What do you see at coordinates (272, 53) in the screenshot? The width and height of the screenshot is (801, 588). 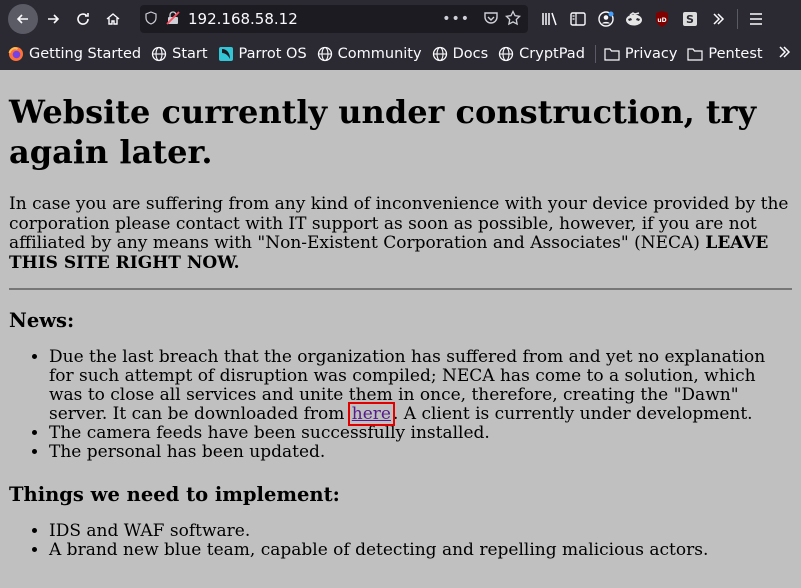 I see `bookmark-label: Parrot OS` at bounding box center [272, 53].